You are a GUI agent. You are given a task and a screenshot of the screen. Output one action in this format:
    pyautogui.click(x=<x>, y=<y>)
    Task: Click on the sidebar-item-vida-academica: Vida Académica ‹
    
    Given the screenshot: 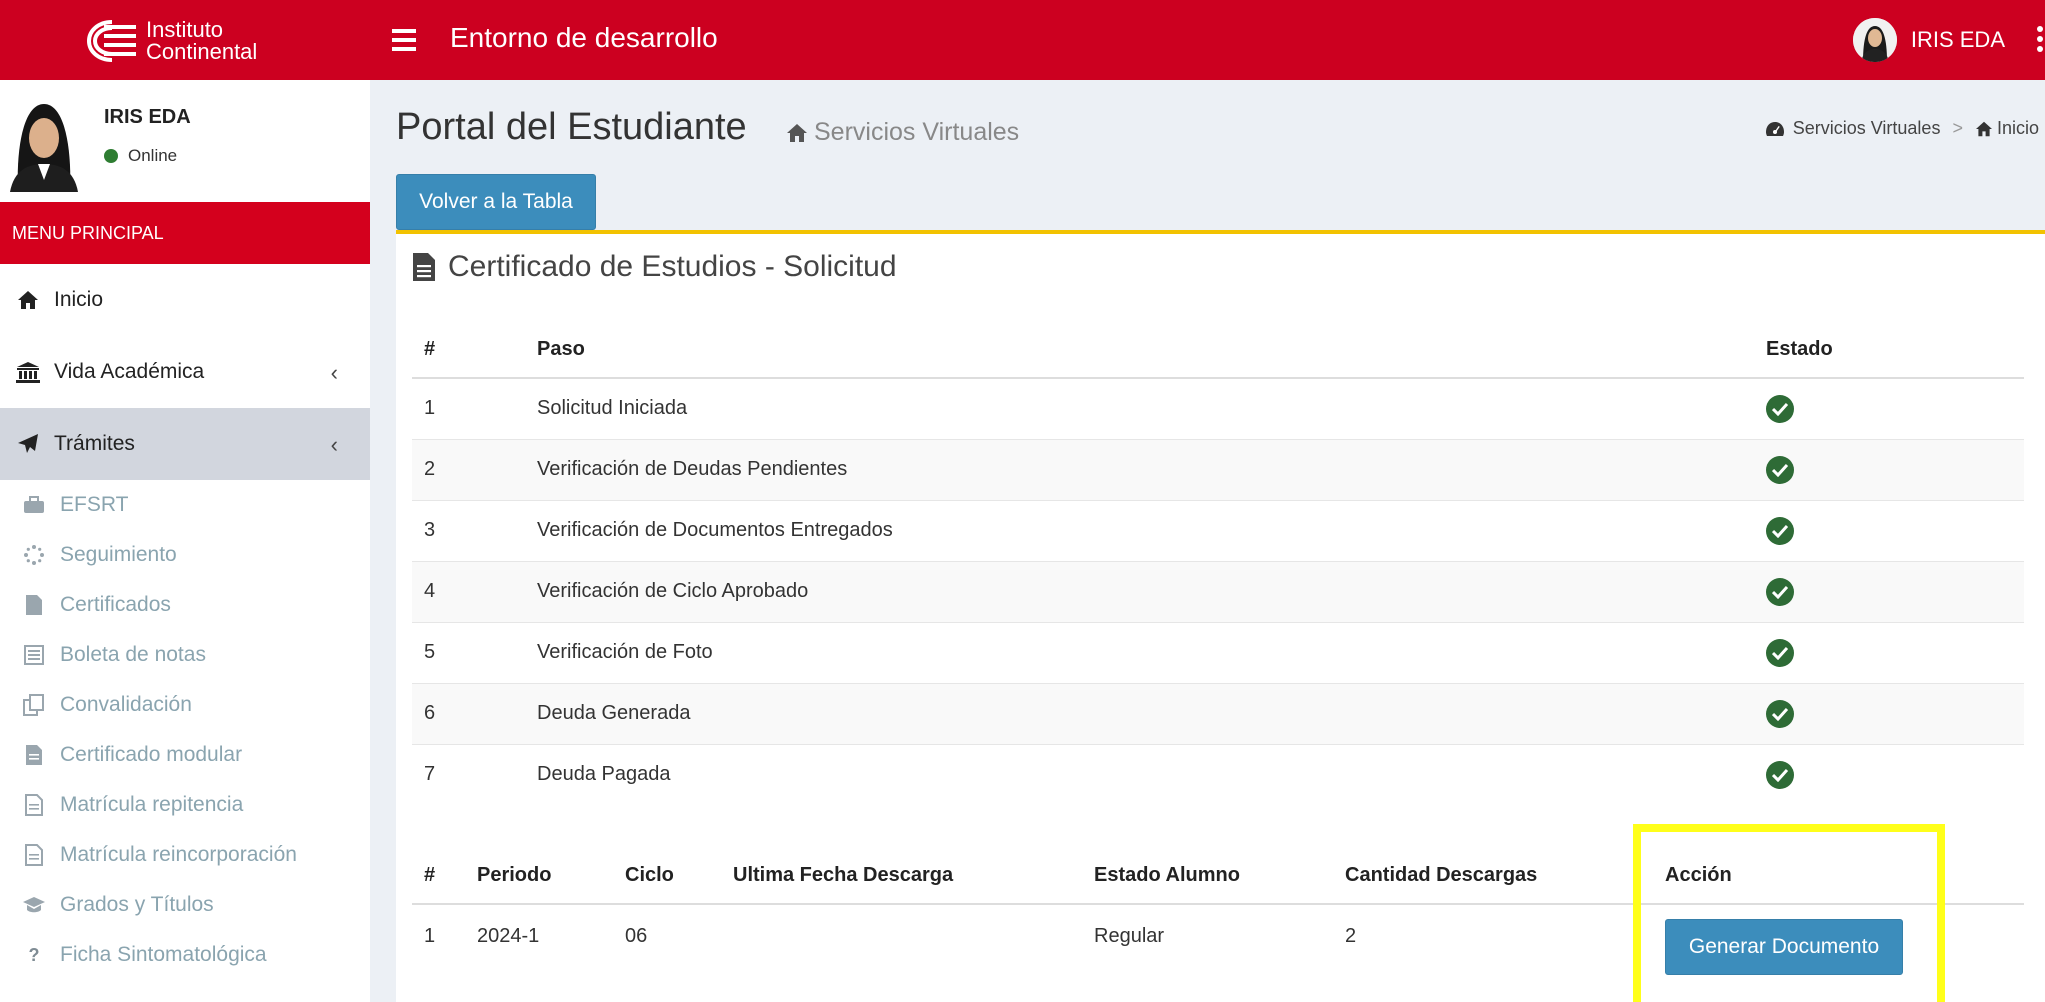 What is the action you would take?
    pyautogui.click(x=185, y=372)
    